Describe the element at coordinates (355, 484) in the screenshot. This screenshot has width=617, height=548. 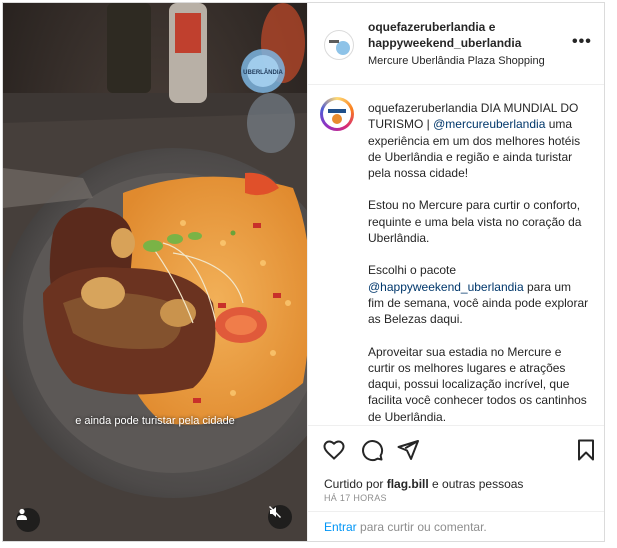
I see `likes-prefix: Curtido por` at that location.